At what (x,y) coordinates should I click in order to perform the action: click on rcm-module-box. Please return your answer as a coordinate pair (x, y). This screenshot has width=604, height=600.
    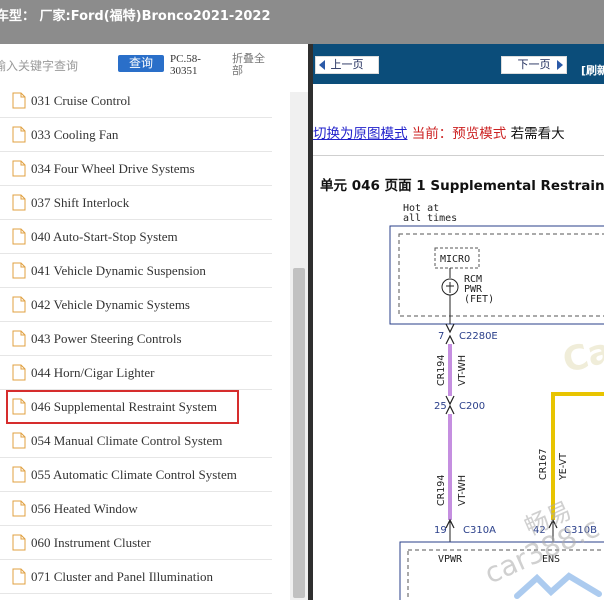
    Looking at the image, I should click on (496, 275).